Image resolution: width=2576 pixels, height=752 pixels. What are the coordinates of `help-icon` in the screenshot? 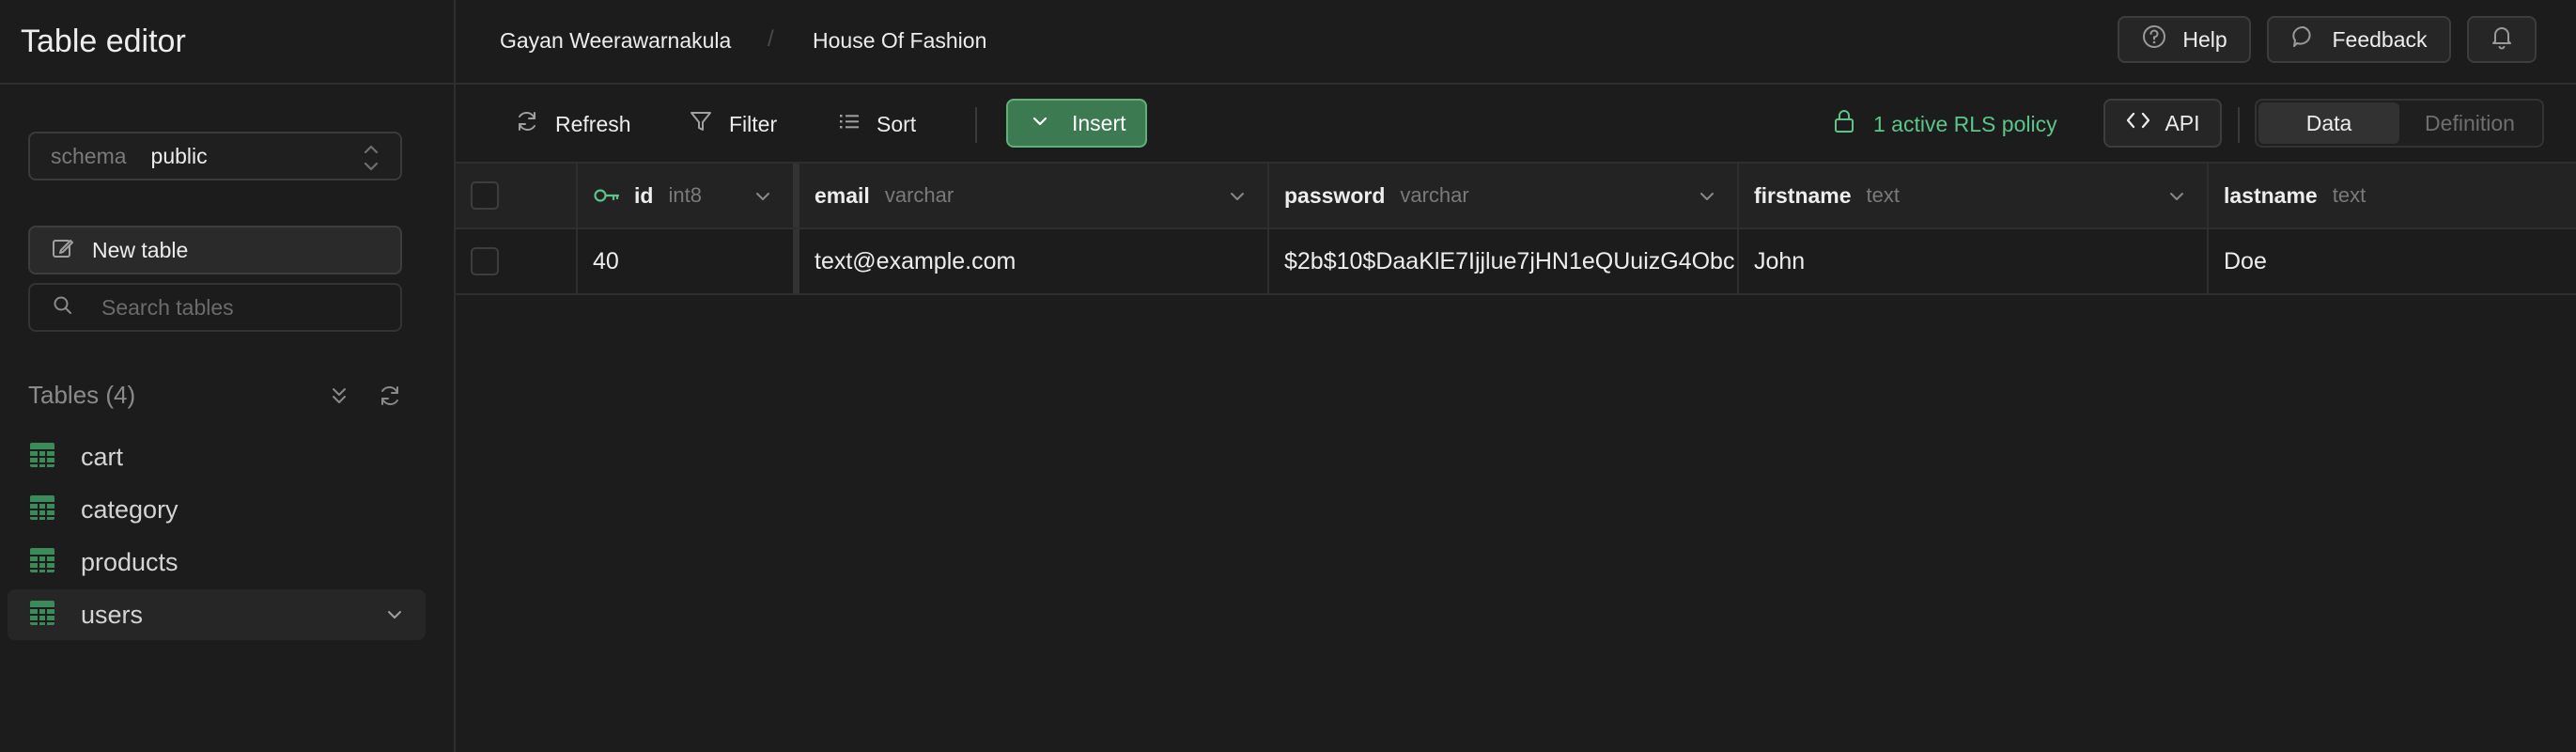 It's located at (2154, 39).